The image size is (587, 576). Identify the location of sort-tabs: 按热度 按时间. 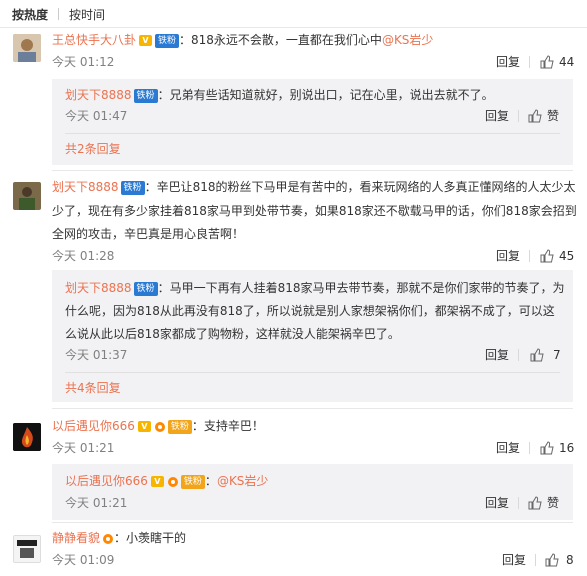
(58, 14).